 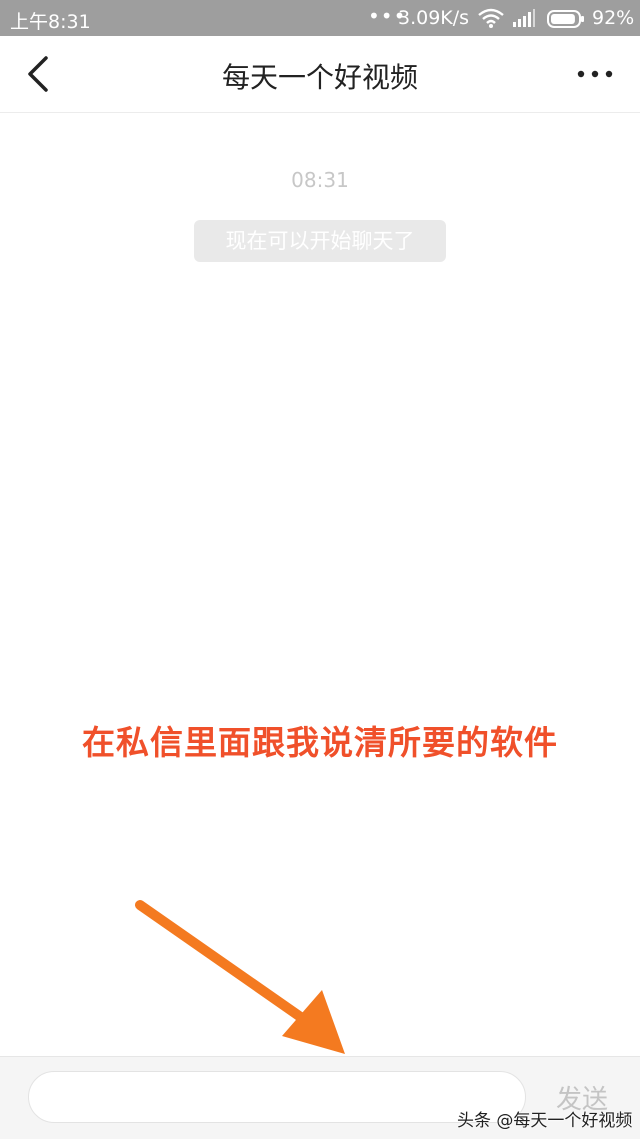 I want to click on wifi-icon, so click(x=491, y=20).